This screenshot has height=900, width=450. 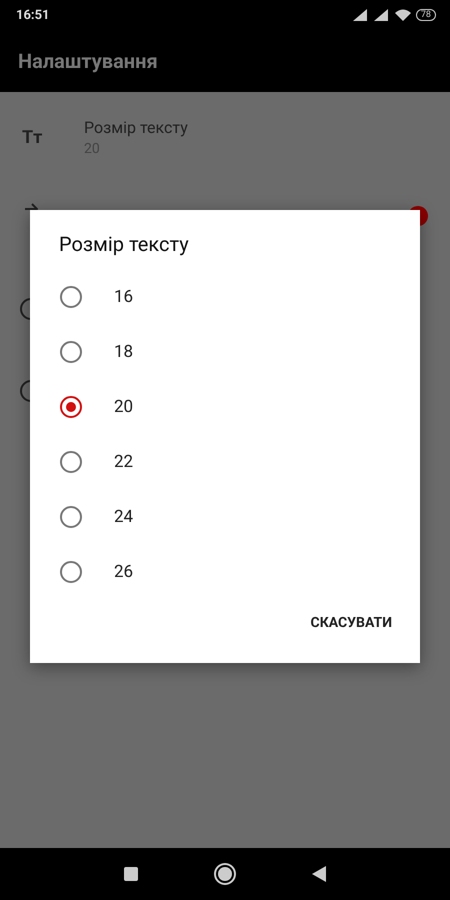 What do you see at coordinates (225, 874) in the screenshot?
I see `home-icon` at bounding box center [225, 874].